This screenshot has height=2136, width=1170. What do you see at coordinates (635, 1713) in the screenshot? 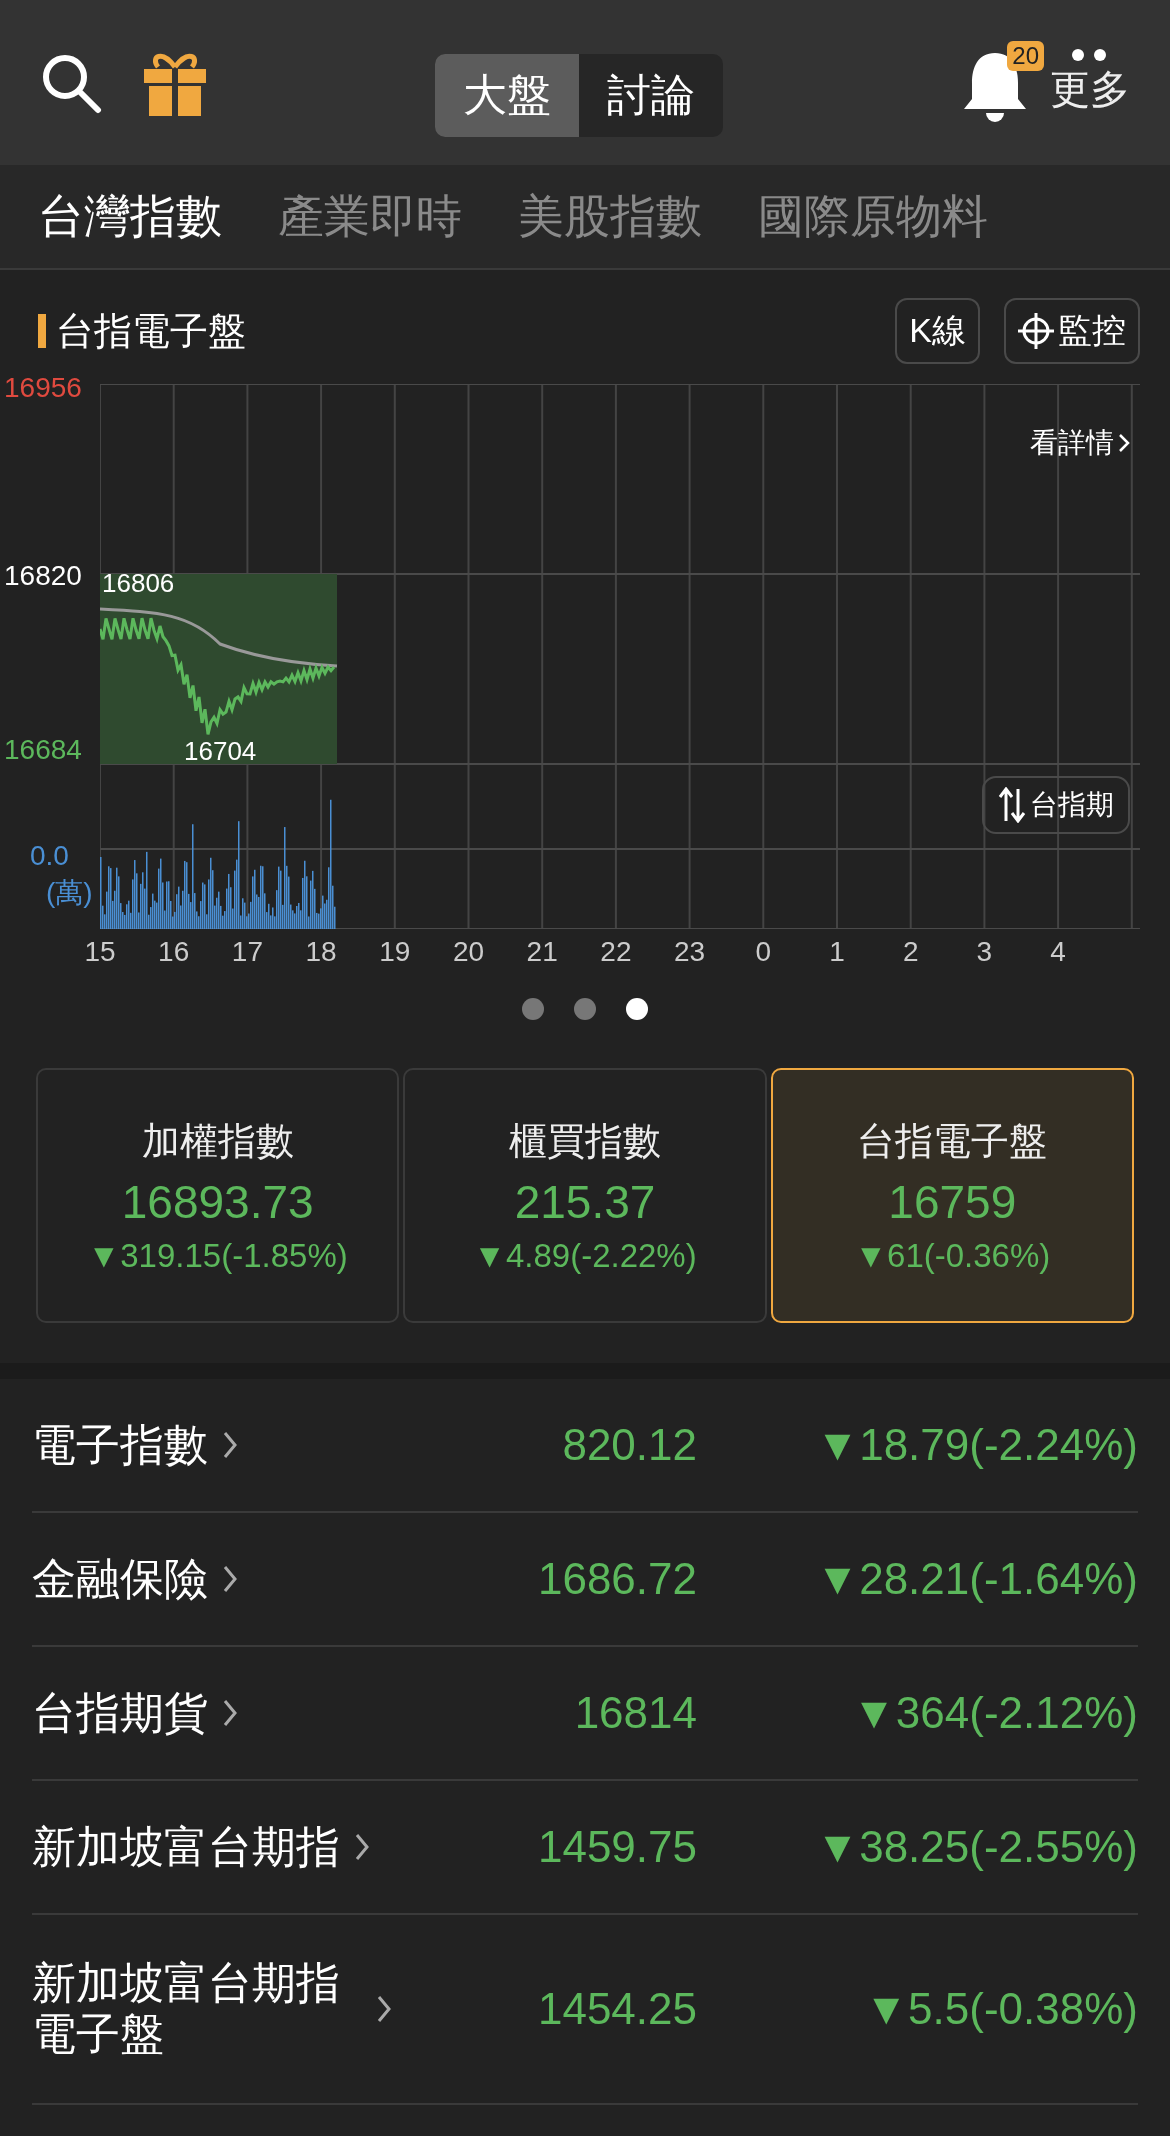
I see `sector-value: 16814` at bounding box center [635, 1713].